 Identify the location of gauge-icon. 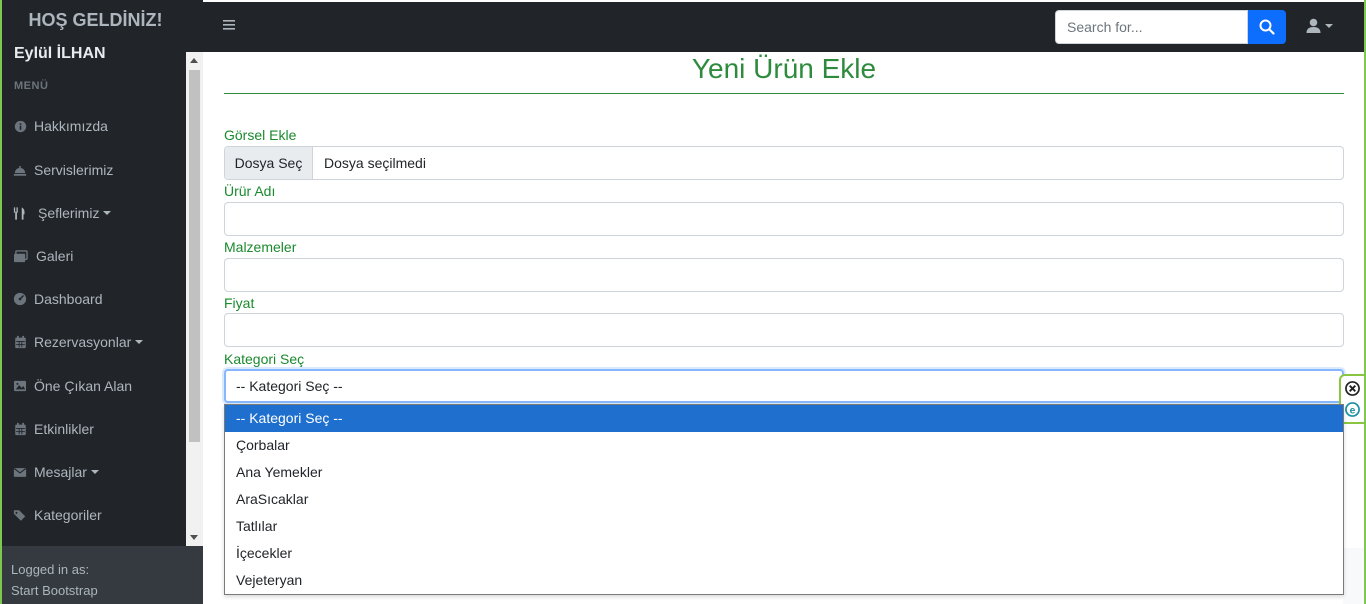
(20, 299).